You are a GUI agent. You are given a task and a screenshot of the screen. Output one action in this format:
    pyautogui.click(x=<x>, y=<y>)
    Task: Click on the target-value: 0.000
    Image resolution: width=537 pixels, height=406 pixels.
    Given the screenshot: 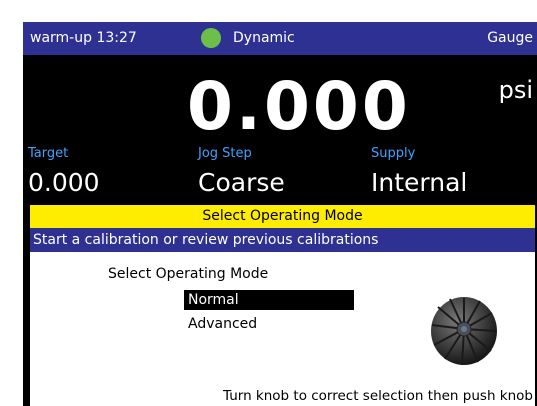 What is the action you would take?
    pyautogui.click(x=64, y=182)
    